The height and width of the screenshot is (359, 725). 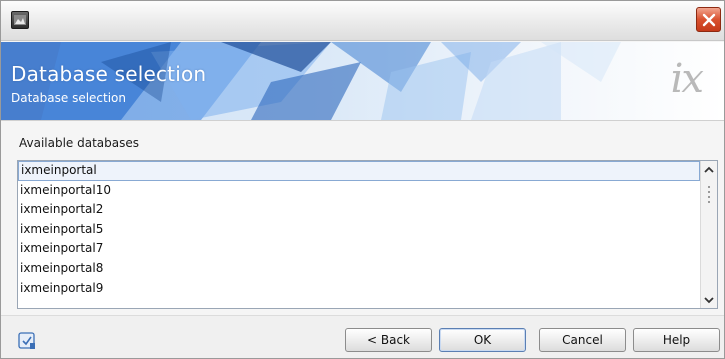 I want to click on close-icon, so click(x=709, y=20).